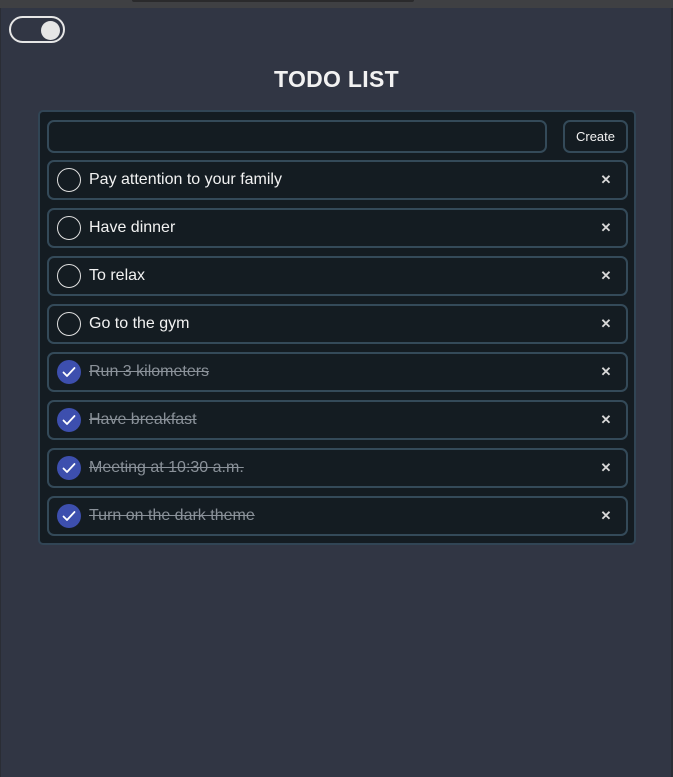  What do you see at coordinates (0, 392) in the screenshot?
I see `window-left-edge` at bounding box center [0, 392].